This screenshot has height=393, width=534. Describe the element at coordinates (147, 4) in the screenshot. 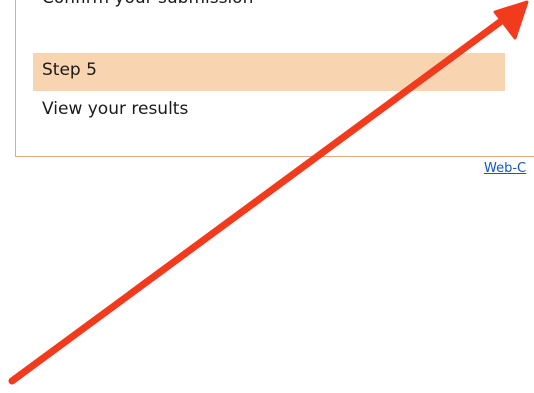

I see `step-4-description: Confirm your submission` at that location.